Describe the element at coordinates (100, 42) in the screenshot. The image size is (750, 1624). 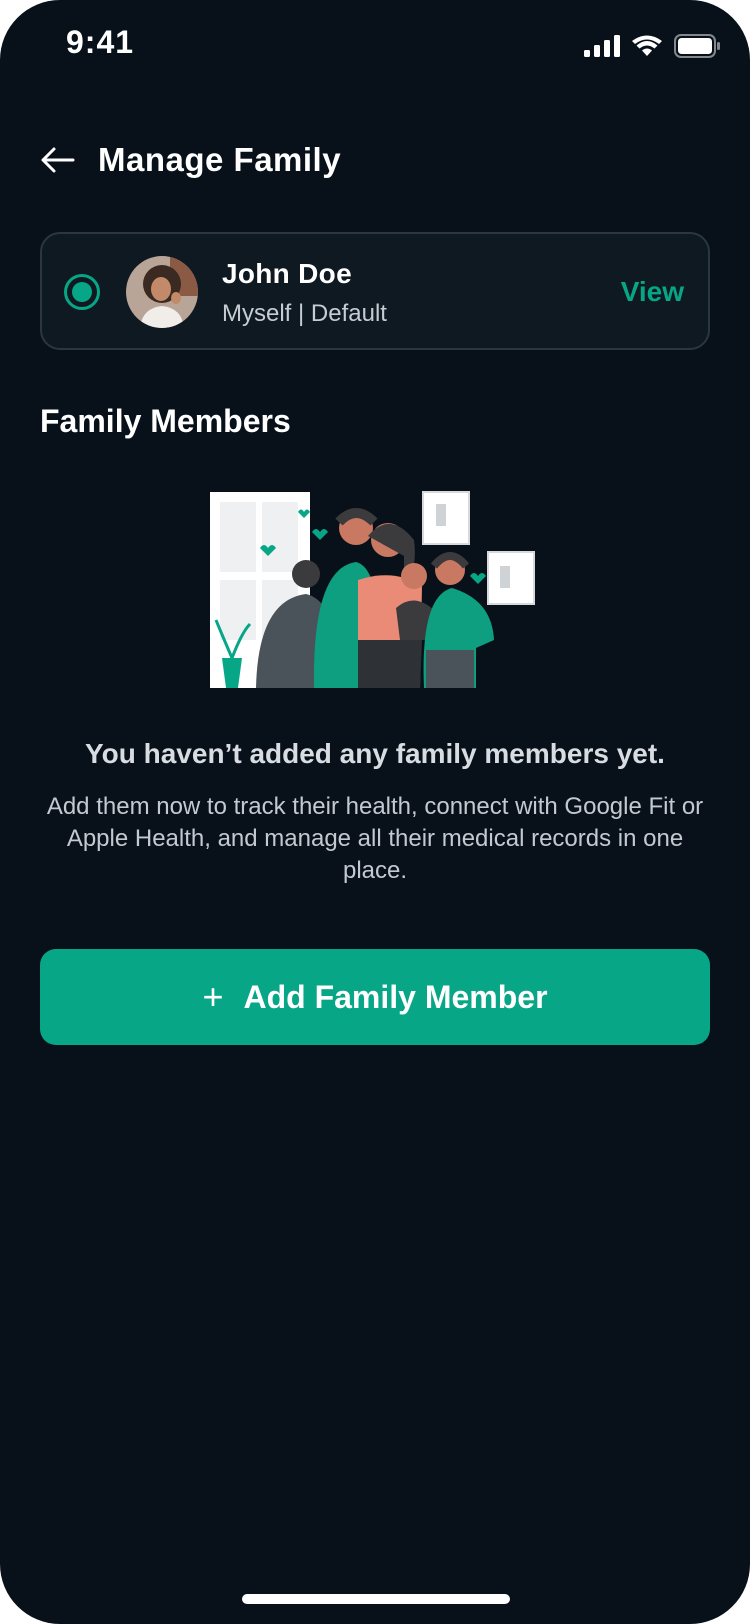
I see `status-time: 9:41` at that location.